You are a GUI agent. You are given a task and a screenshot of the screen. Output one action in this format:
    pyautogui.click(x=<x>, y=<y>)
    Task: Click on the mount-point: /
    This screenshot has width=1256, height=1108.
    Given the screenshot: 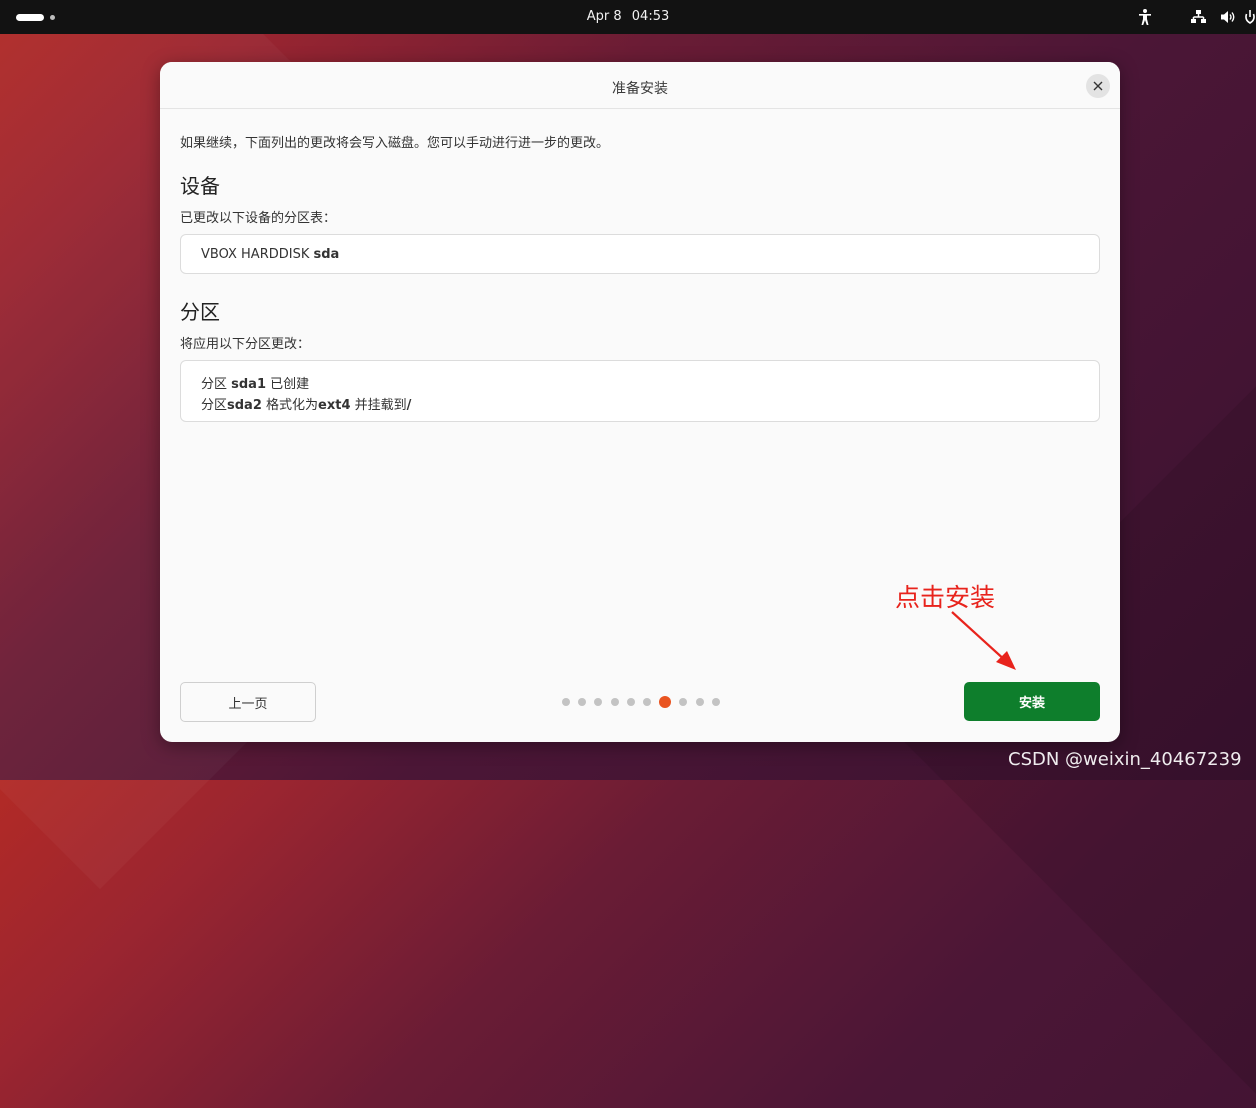 What is the action you would take?
    pyautogui.click(x=409, y=405)
    